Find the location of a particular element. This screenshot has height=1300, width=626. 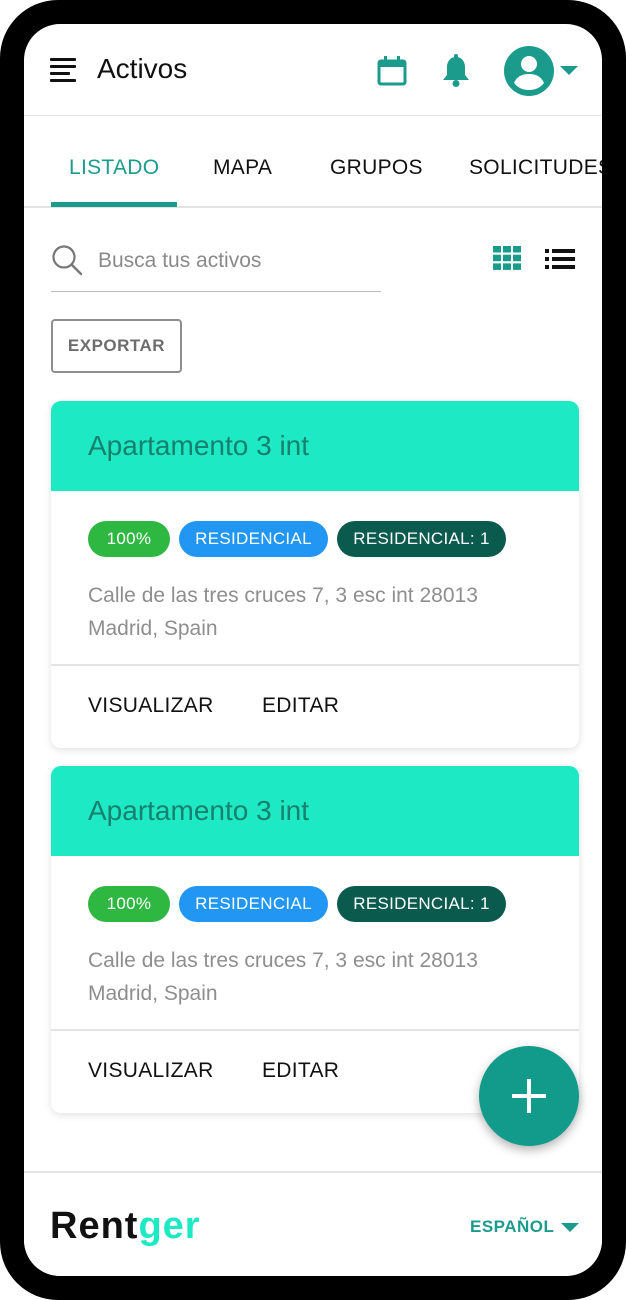

rentger-logo: Rentger is located at coordinates (125, 1226).